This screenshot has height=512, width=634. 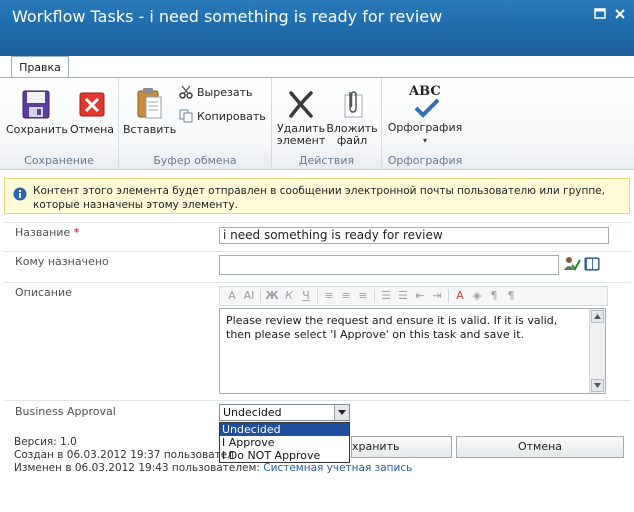 I want to click on attach-label-line2: файл, so click(x=352, y=140).